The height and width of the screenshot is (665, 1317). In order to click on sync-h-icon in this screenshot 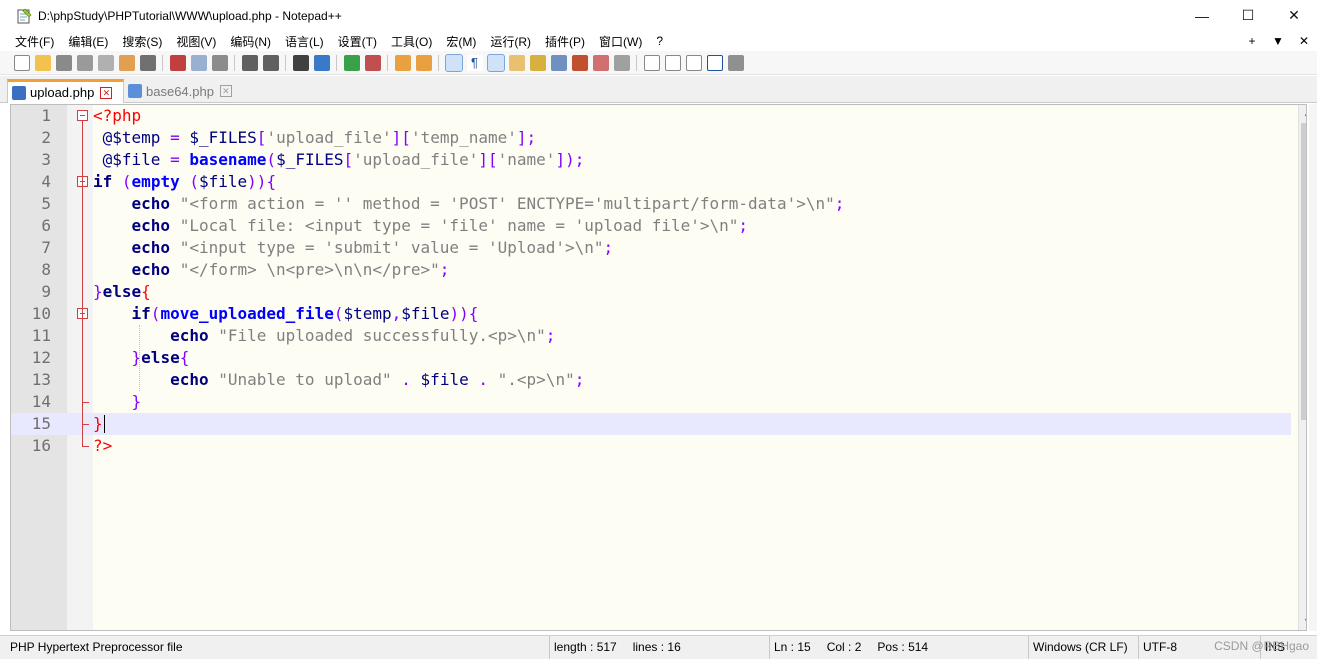, I will do `click(423, 62)`.